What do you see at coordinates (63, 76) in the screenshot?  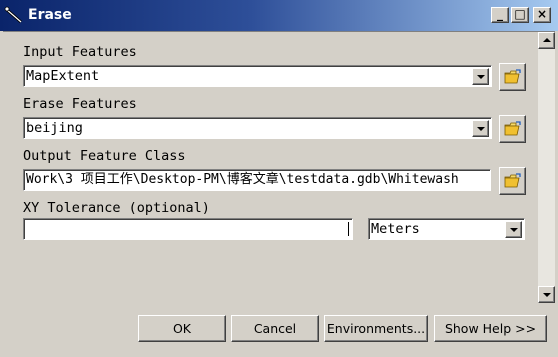 I see `input-features-value: MapExtent` at bounding box center [63, 76].